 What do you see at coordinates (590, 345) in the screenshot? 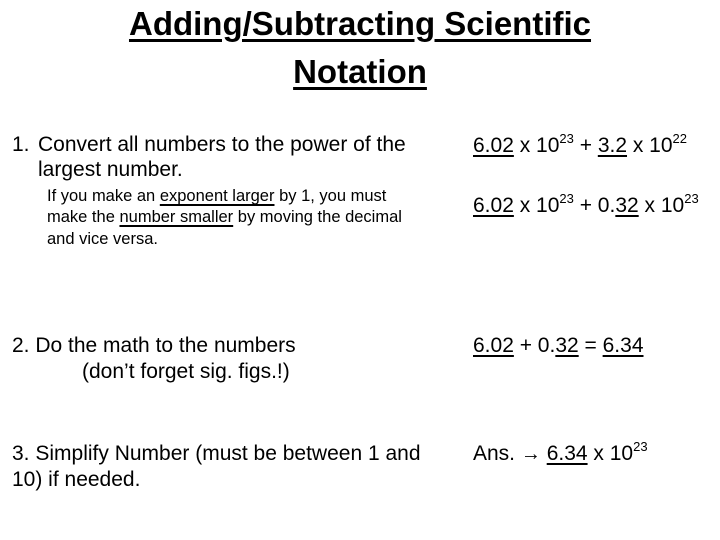
I see `equals-sign: =` at bounding box center [590, 345].